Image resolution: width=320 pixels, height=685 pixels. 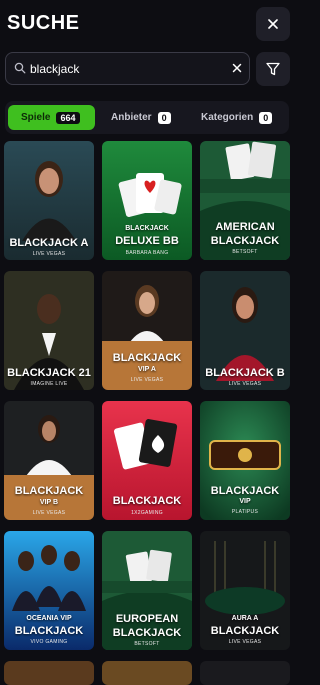 I want to click on close-button, so click(x=273, y=24).